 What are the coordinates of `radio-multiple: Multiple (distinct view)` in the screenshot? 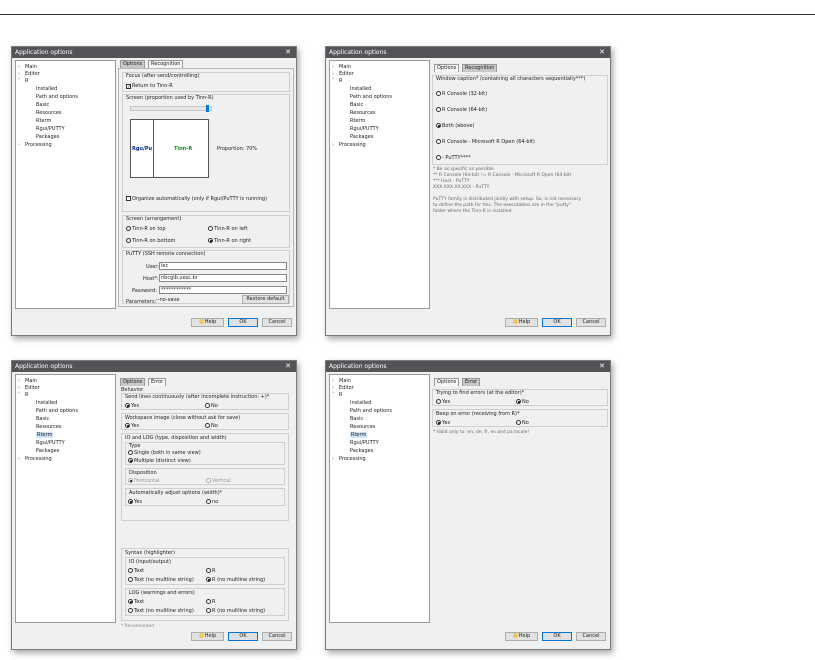 It's located at (159, 461).